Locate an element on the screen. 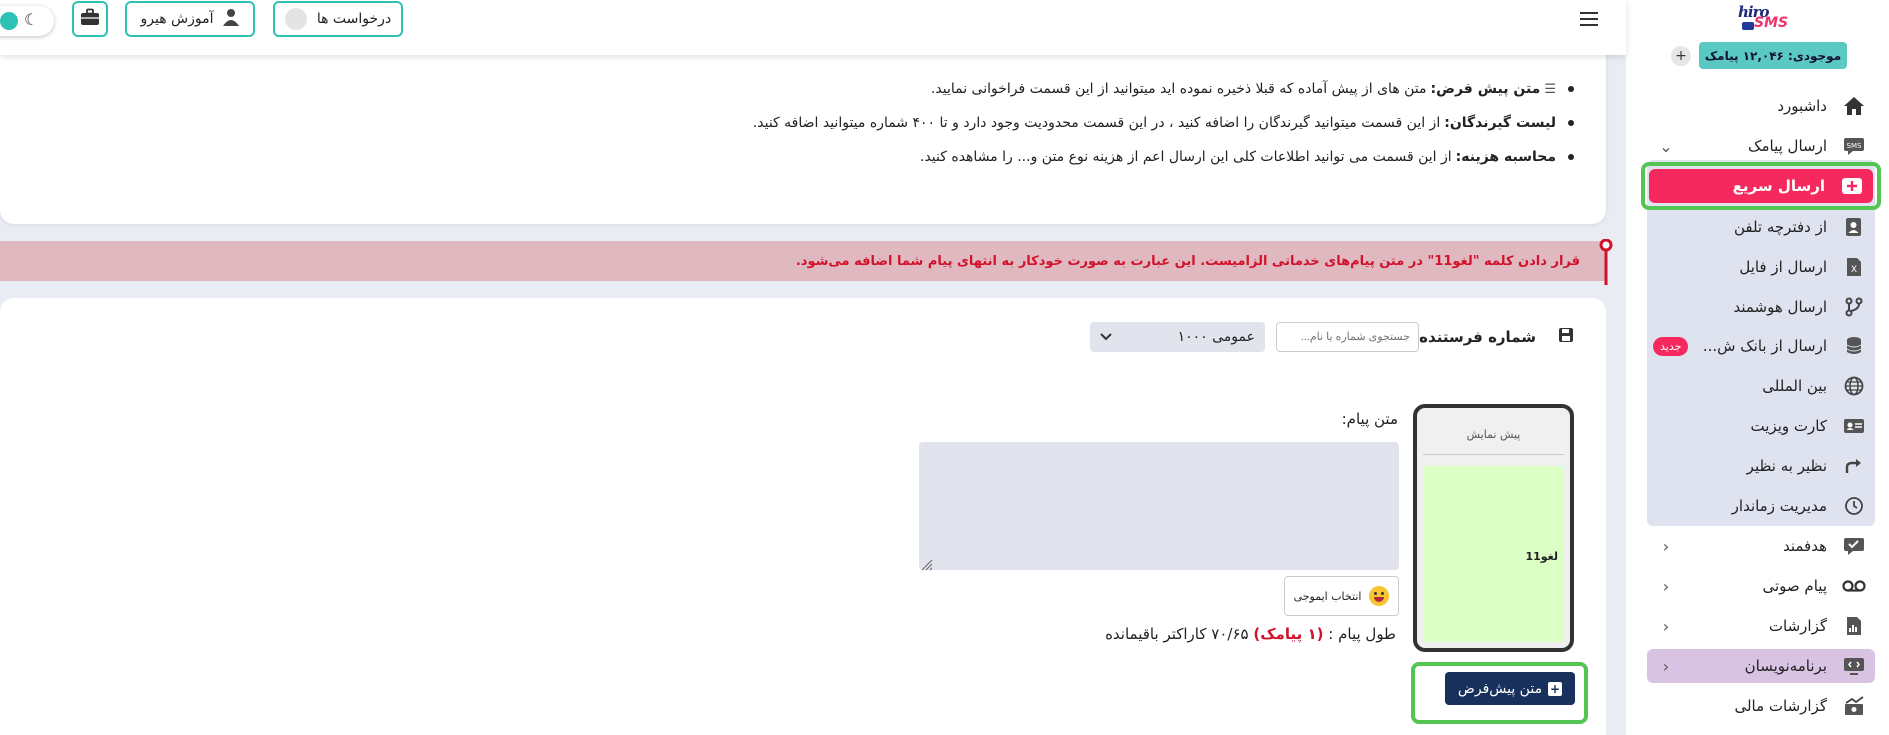 The width and height of the screenshot is (1889, 735). briefcase-icon is located at coordinates (90, 19).